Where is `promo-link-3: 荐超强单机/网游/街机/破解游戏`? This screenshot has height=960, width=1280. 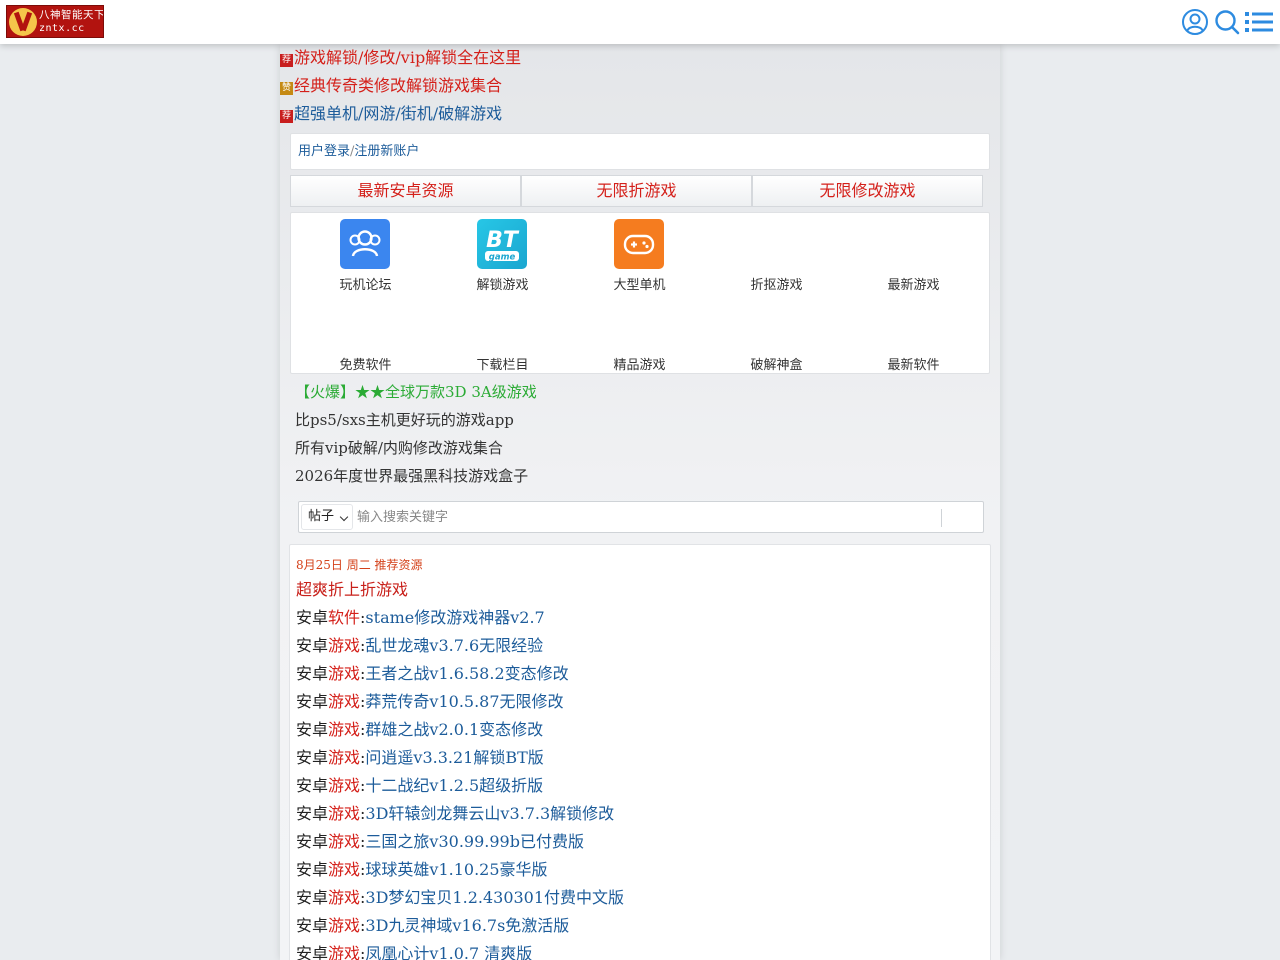
promo-link-3: 荐超强单机/网游/街机/破解游戏 is located at coordinates (391, 114).